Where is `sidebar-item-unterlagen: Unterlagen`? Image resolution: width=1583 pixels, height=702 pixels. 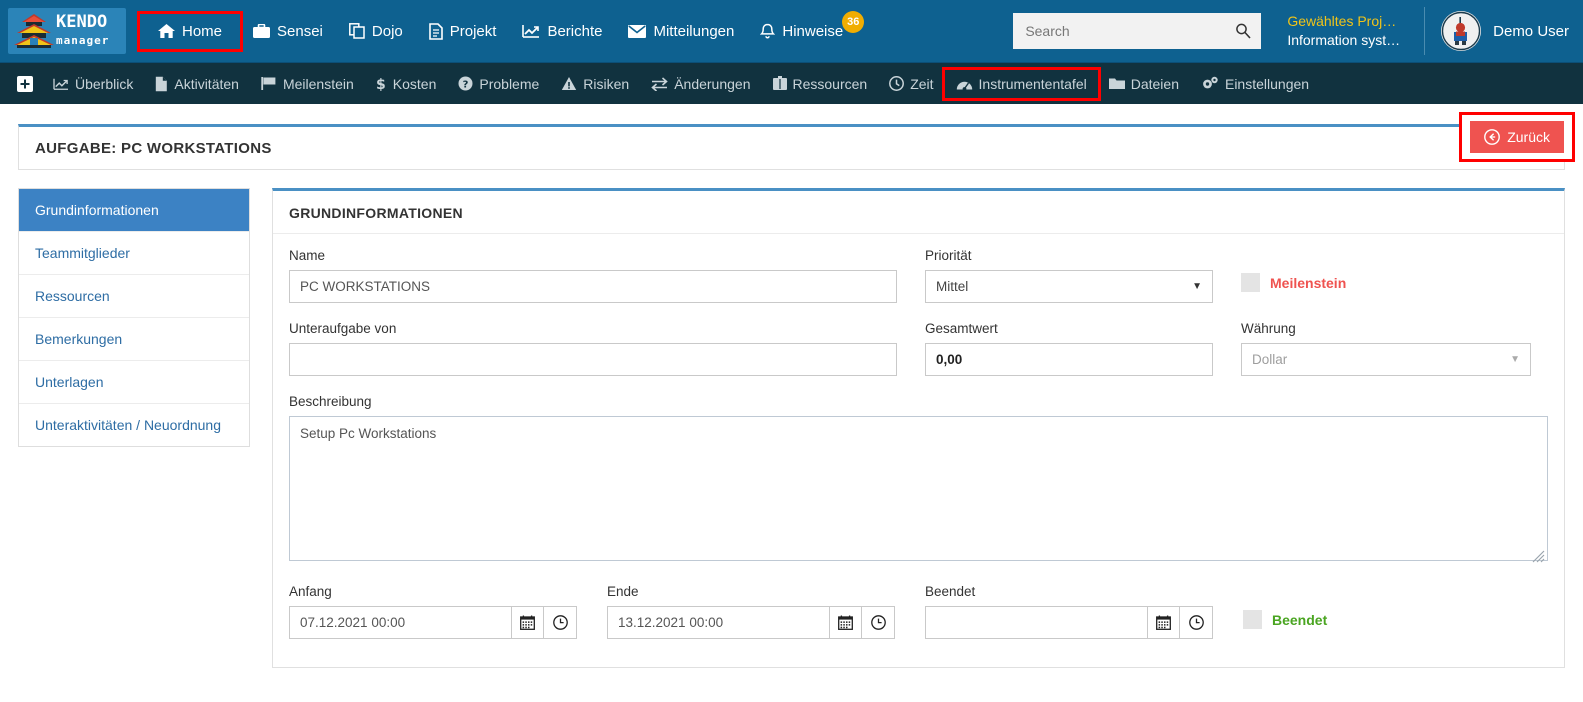 sidebar-item-unterlagen: Unterlagen is located at coordinates (134, 382).